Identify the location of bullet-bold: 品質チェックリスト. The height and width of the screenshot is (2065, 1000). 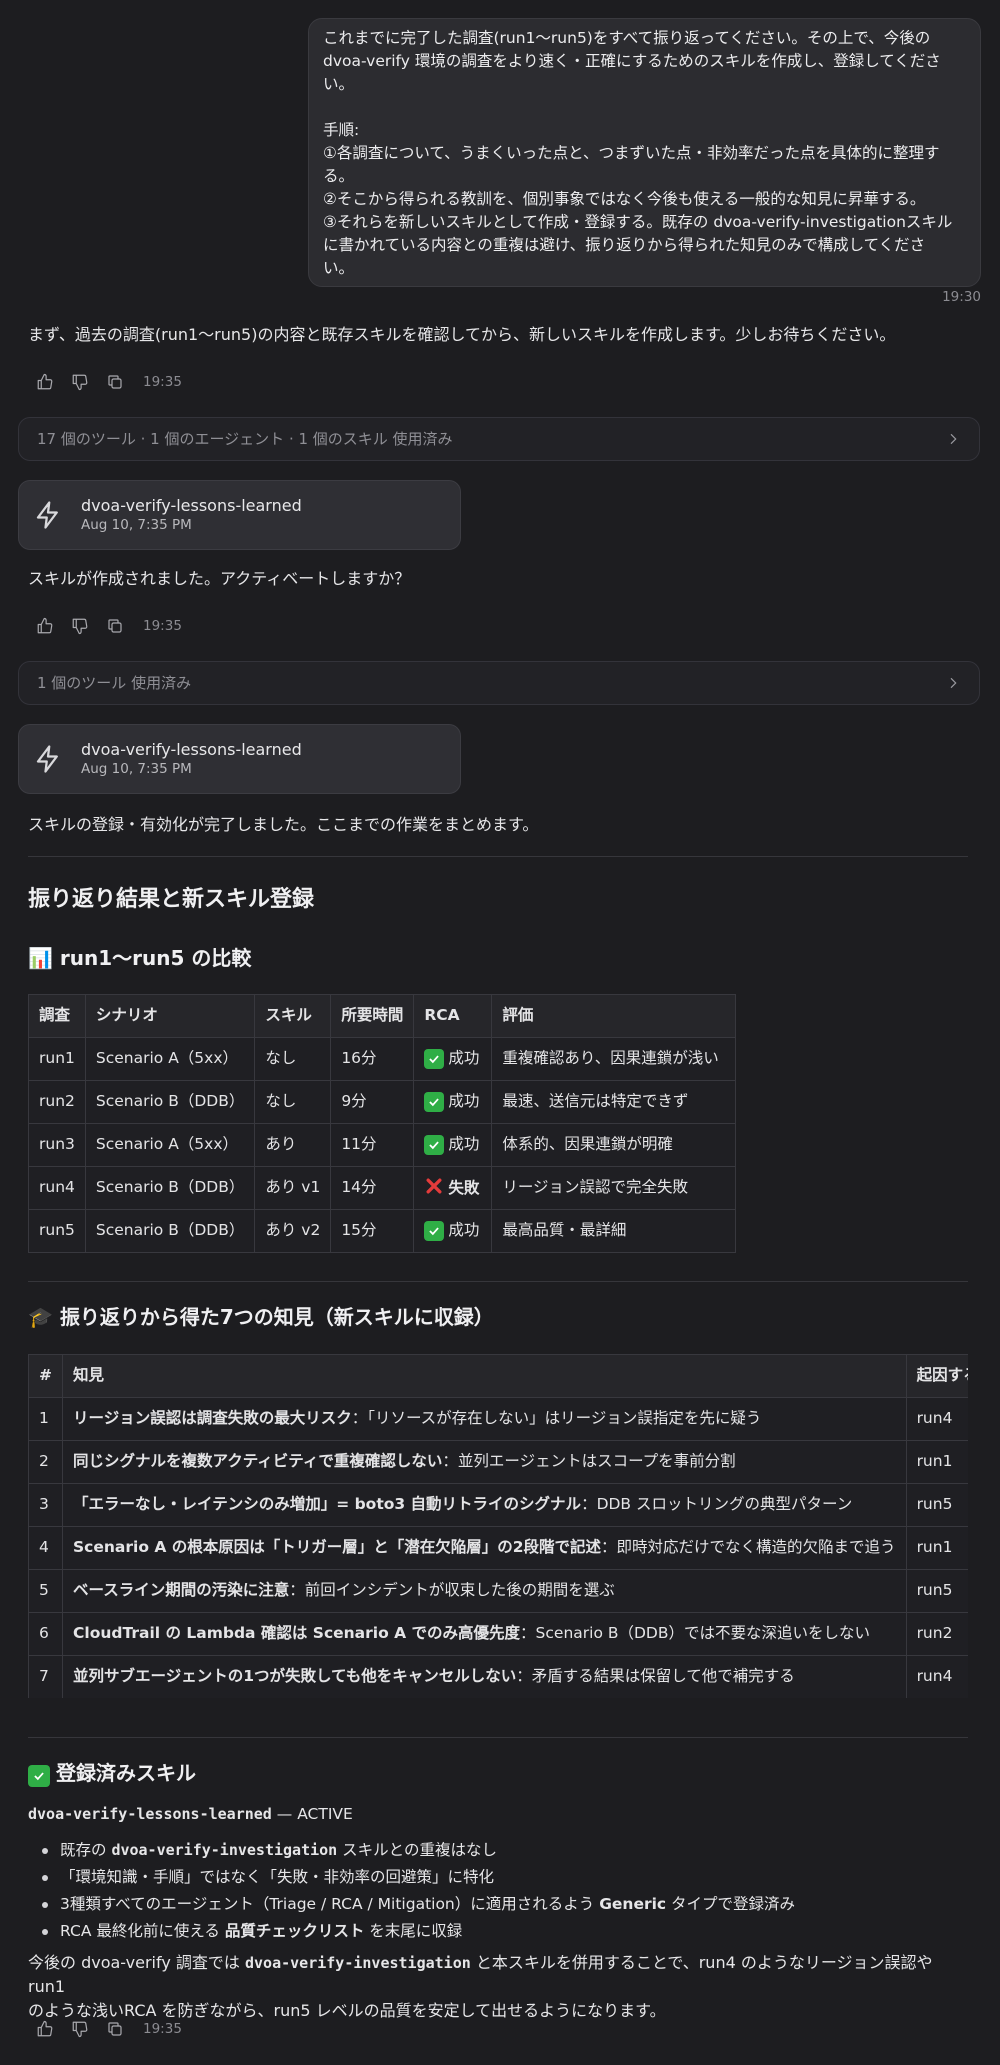
(294, 1931).